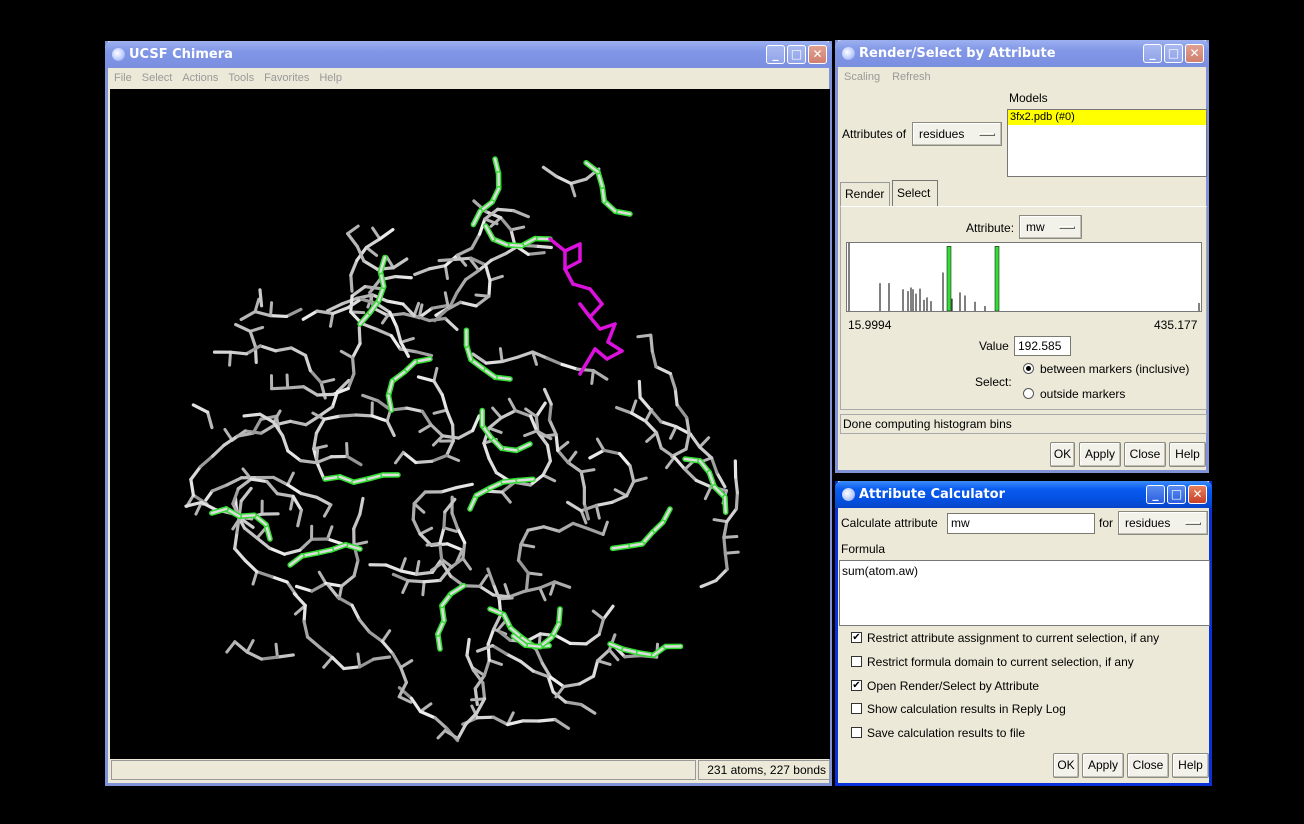  What do you see at coordinates (1107, 143) in the screenshot?
I see `models-list: 3fx2.pdb (#0)` at bounding box center [1107, 143].